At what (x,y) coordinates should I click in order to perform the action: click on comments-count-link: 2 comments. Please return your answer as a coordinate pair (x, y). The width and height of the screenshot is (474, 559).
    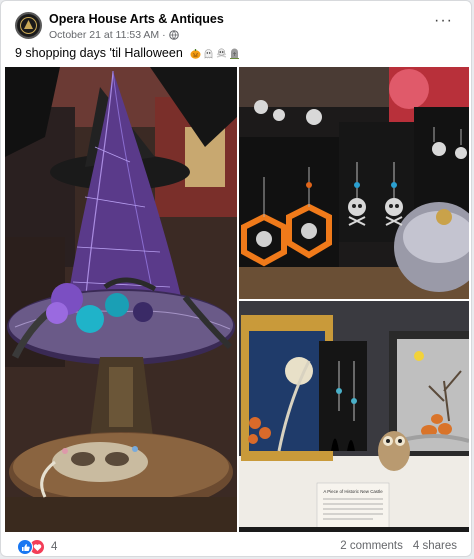
    Looking at the image, I should click on (371, 546).